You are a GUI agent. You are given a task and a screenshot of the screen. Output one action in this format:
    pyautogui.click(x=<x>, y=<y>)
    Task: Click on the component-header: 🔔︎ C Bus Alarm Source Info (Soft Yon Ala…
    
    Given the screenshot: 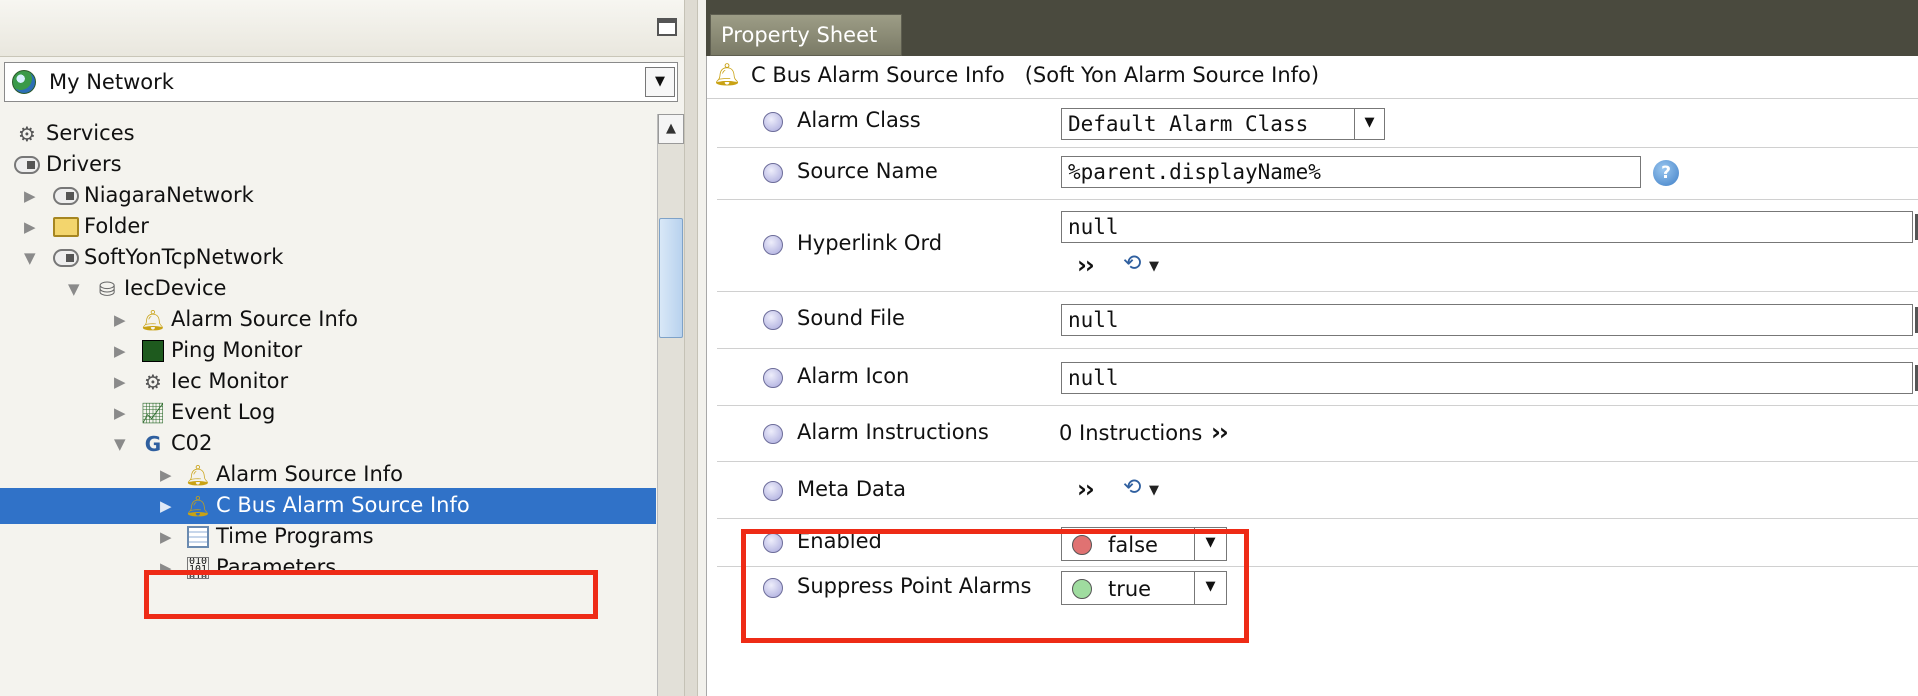 What is the action you would take?
    pyautogui.click(x=1312, y=77)
    